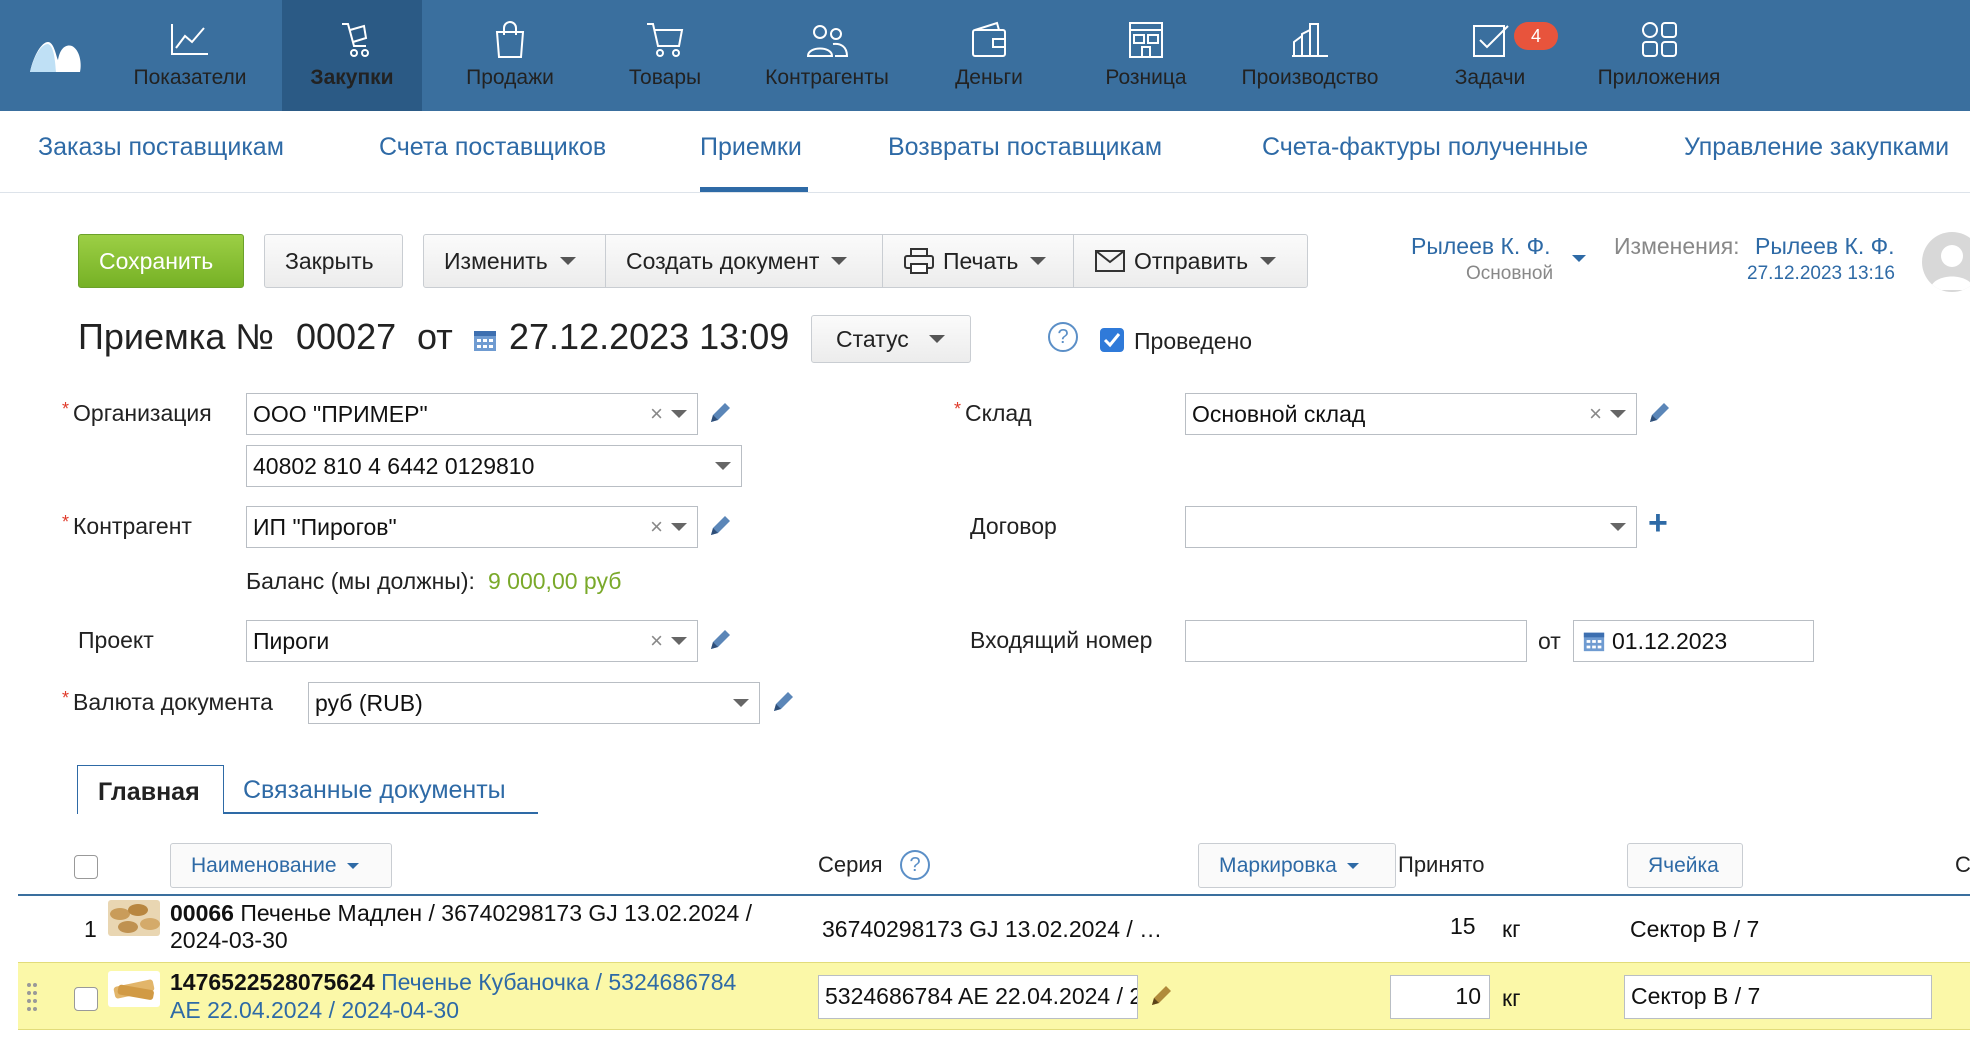 This screenshot has width=1970, height=1044. Describe the element at coordinates (1278, 865) in the screenshot. I see `marking-column-label: Маркировка` at that location.